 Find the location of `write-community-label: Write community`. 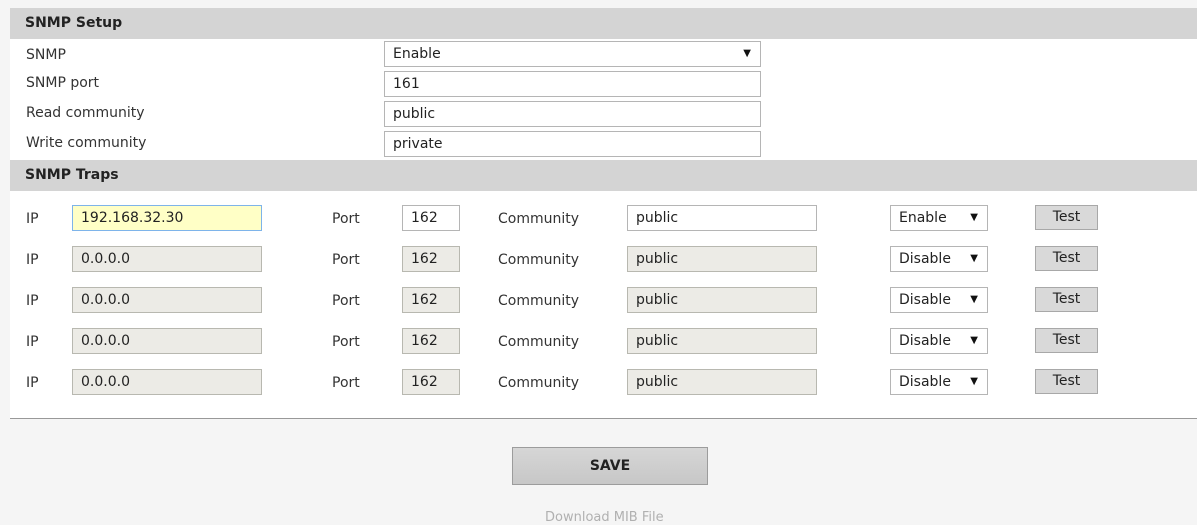

write-community-label: Write community is located at coordinates (86, 143).